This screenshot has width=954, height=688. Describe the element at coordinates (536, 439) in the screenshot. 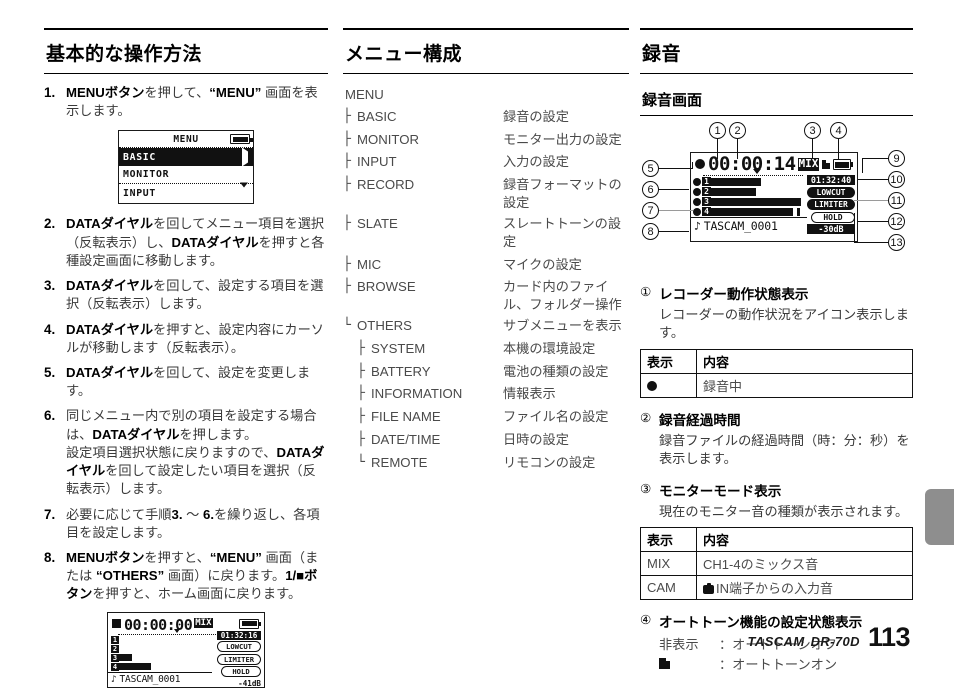

I see `menu-tree-description: 日時の設定` at that location.